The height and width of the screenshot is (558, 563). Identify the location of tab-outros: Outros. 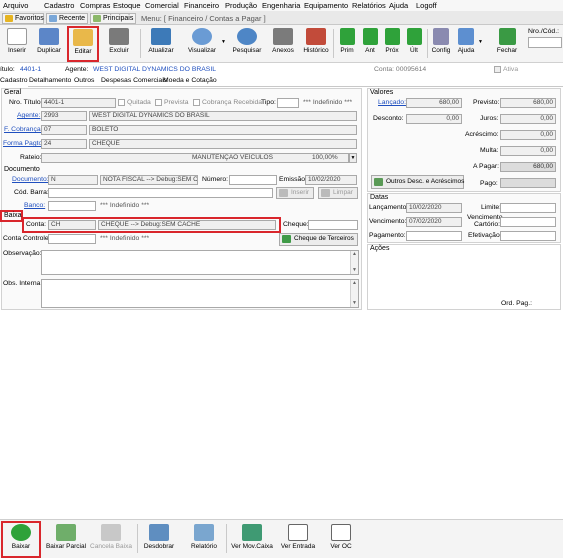
(84, 82).